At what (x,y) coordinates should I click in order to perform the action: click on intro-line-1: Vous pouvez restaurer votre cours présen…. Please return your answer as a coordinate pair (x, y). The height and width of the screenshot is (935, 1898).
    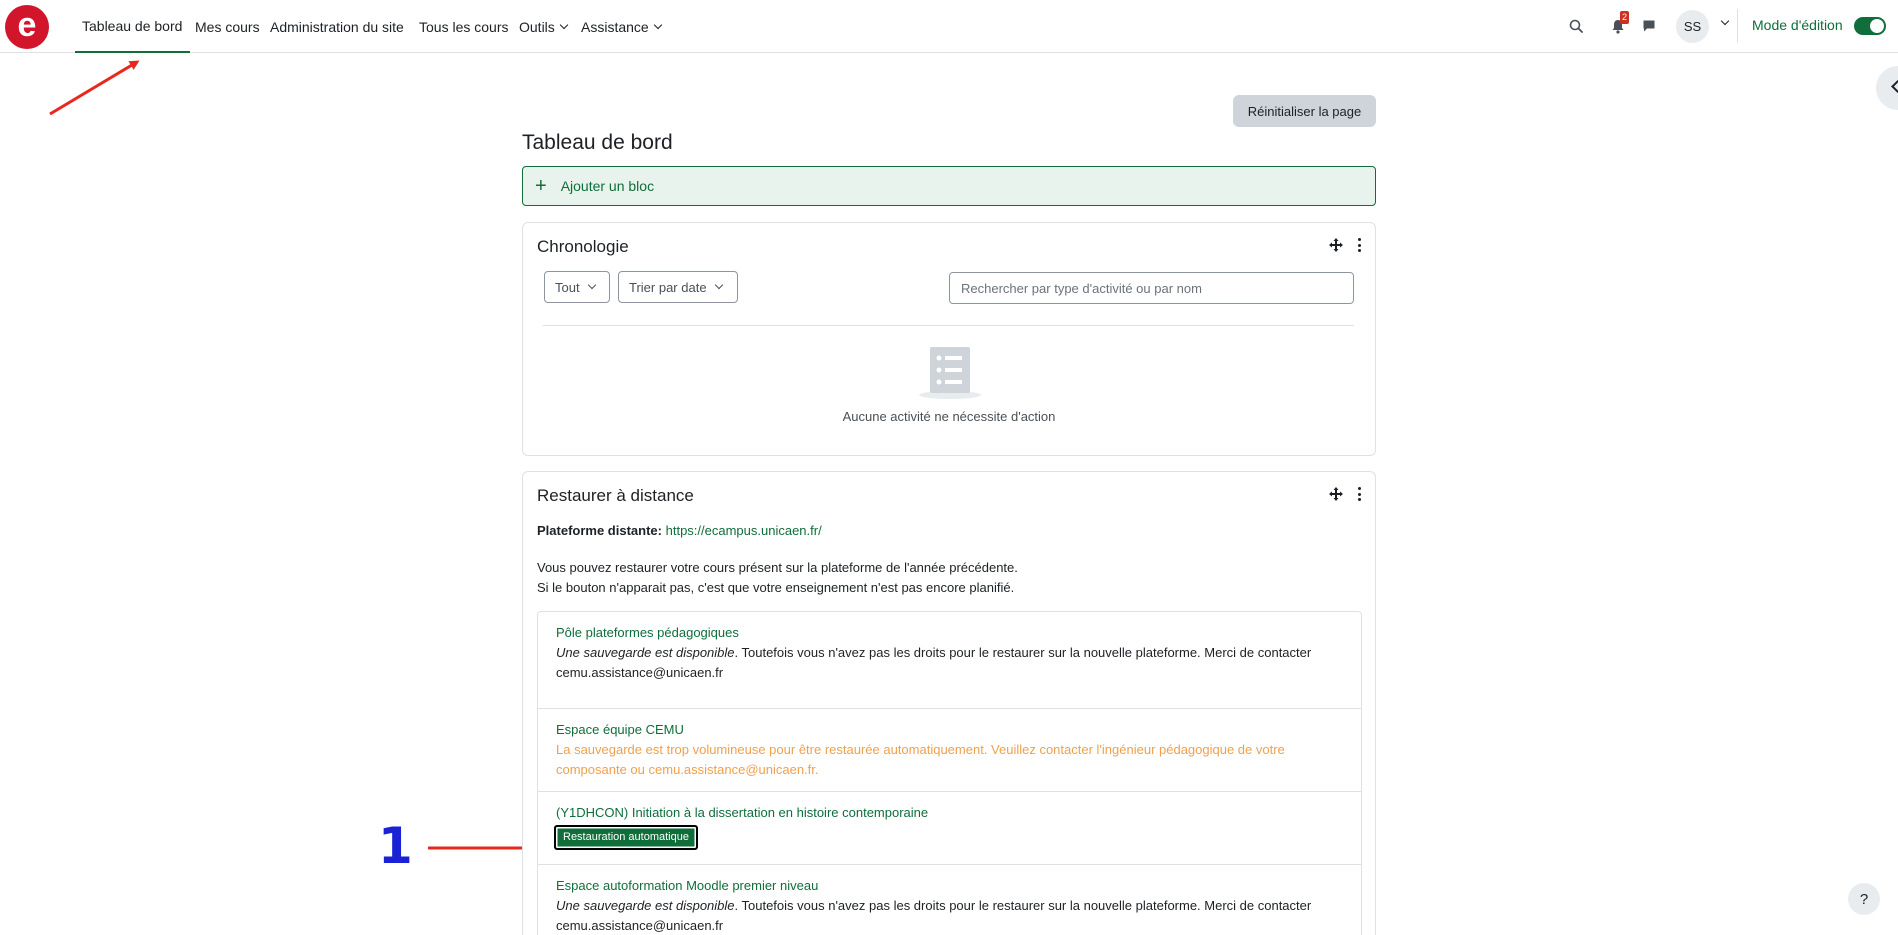
    Looking at the image, I should click on (777, 567).